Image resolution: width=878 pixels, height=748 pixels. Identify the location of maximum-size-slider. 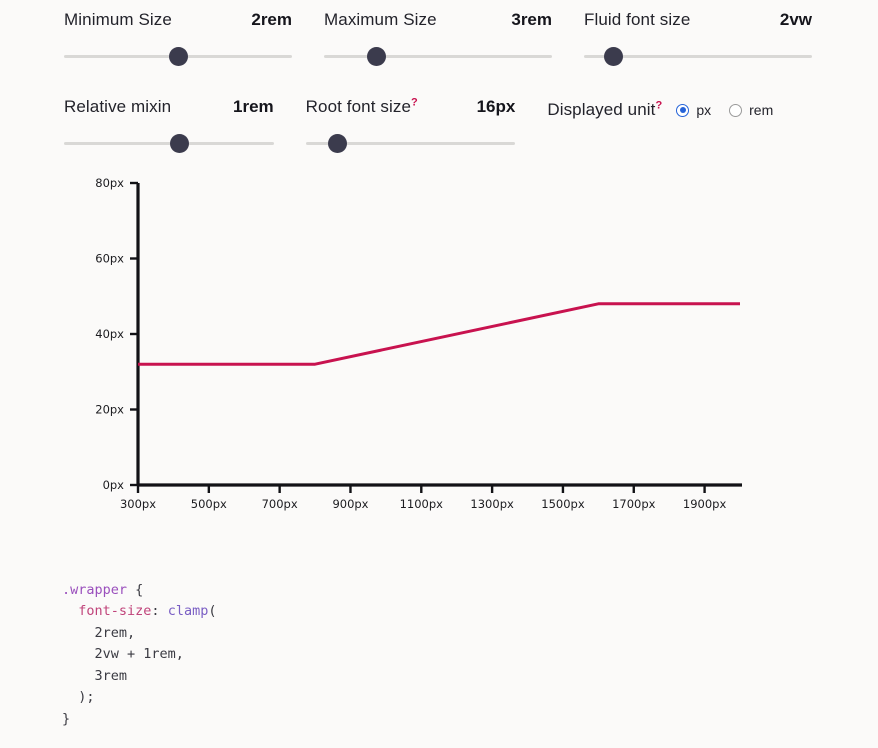
(438, 56).